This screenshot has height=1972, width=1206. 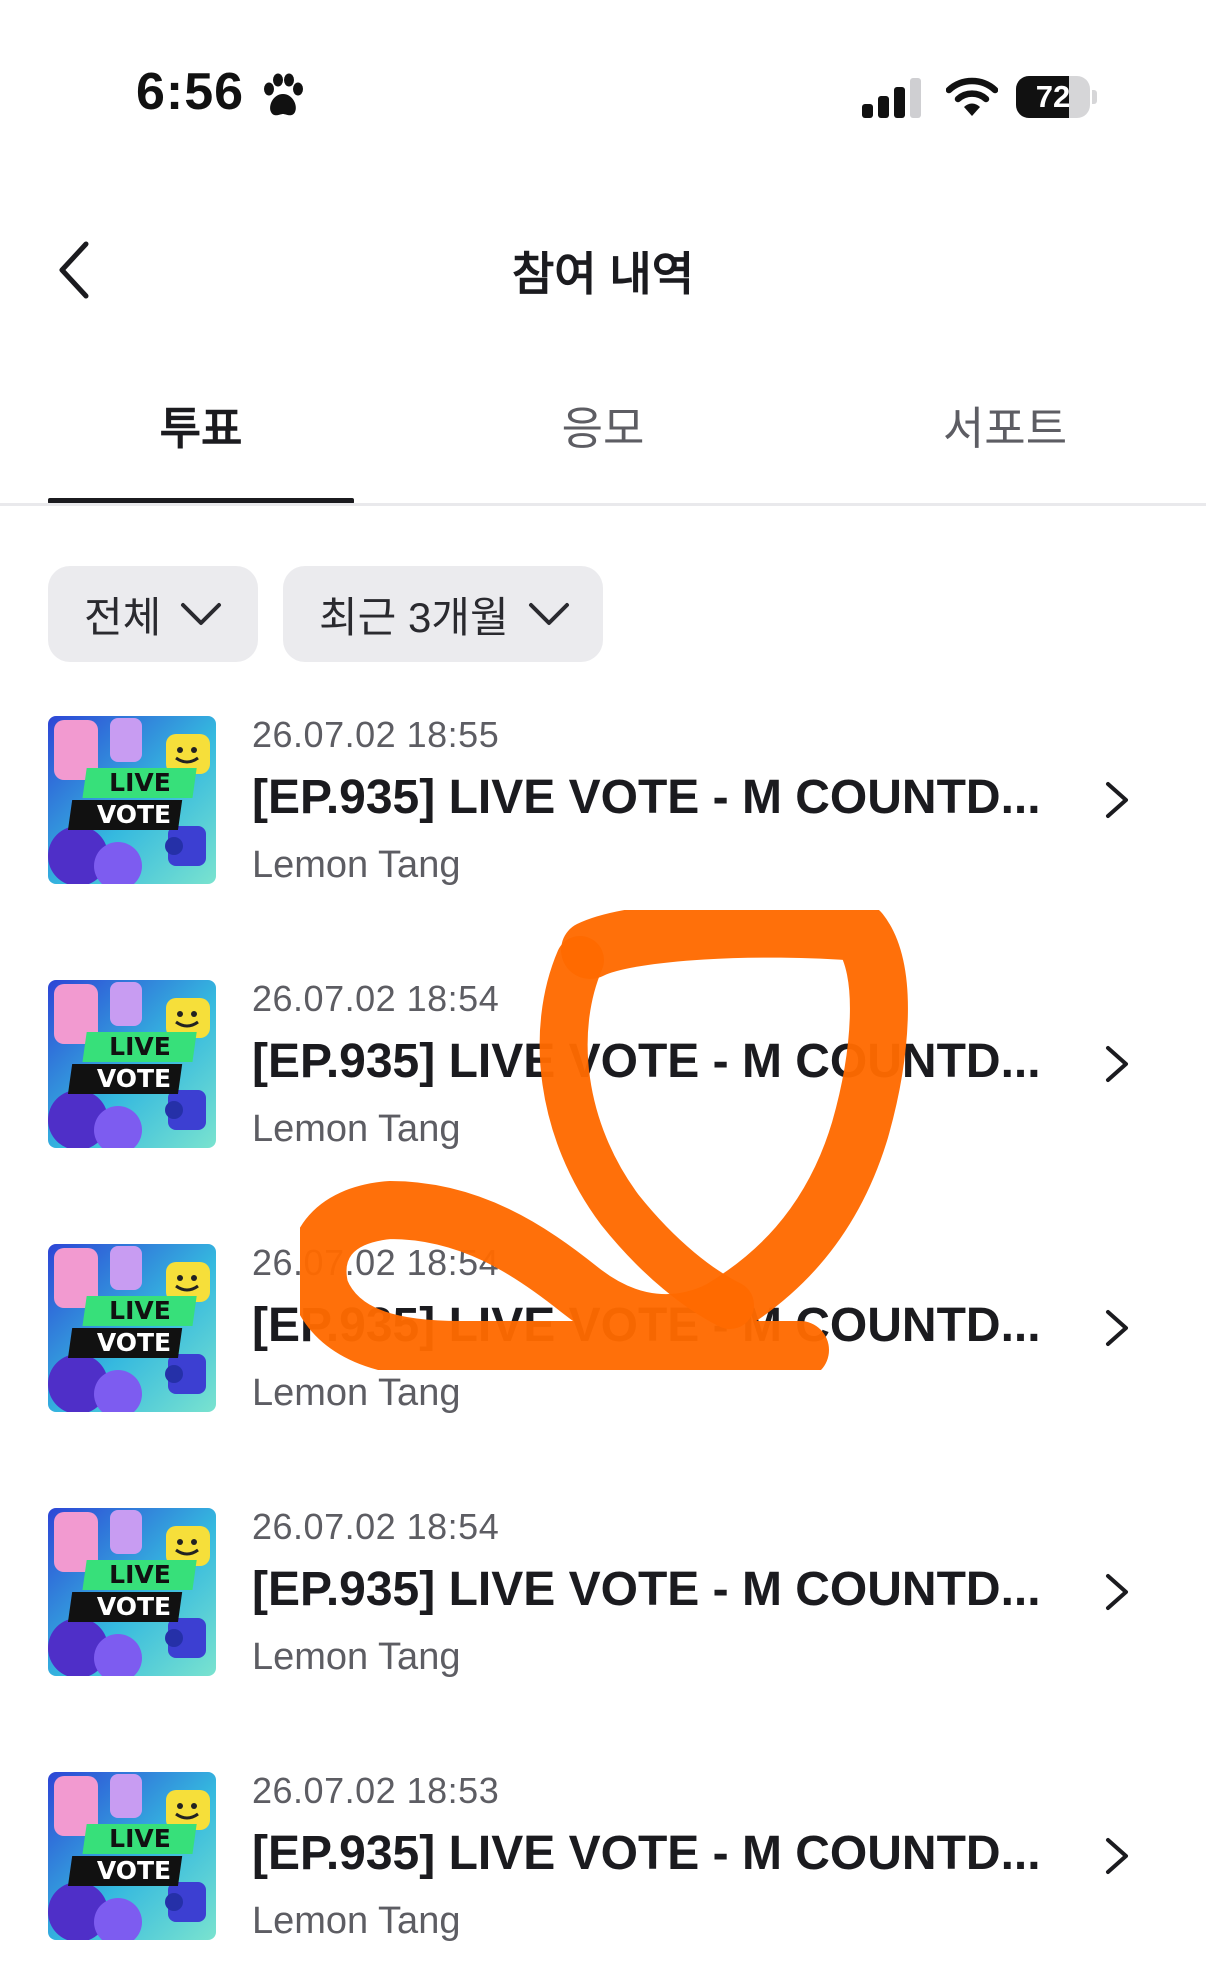 What do you see at coordinates (603, 274) in the screenshot?
I see `page-title: 참여 내역` at bounding box center [603, 274].